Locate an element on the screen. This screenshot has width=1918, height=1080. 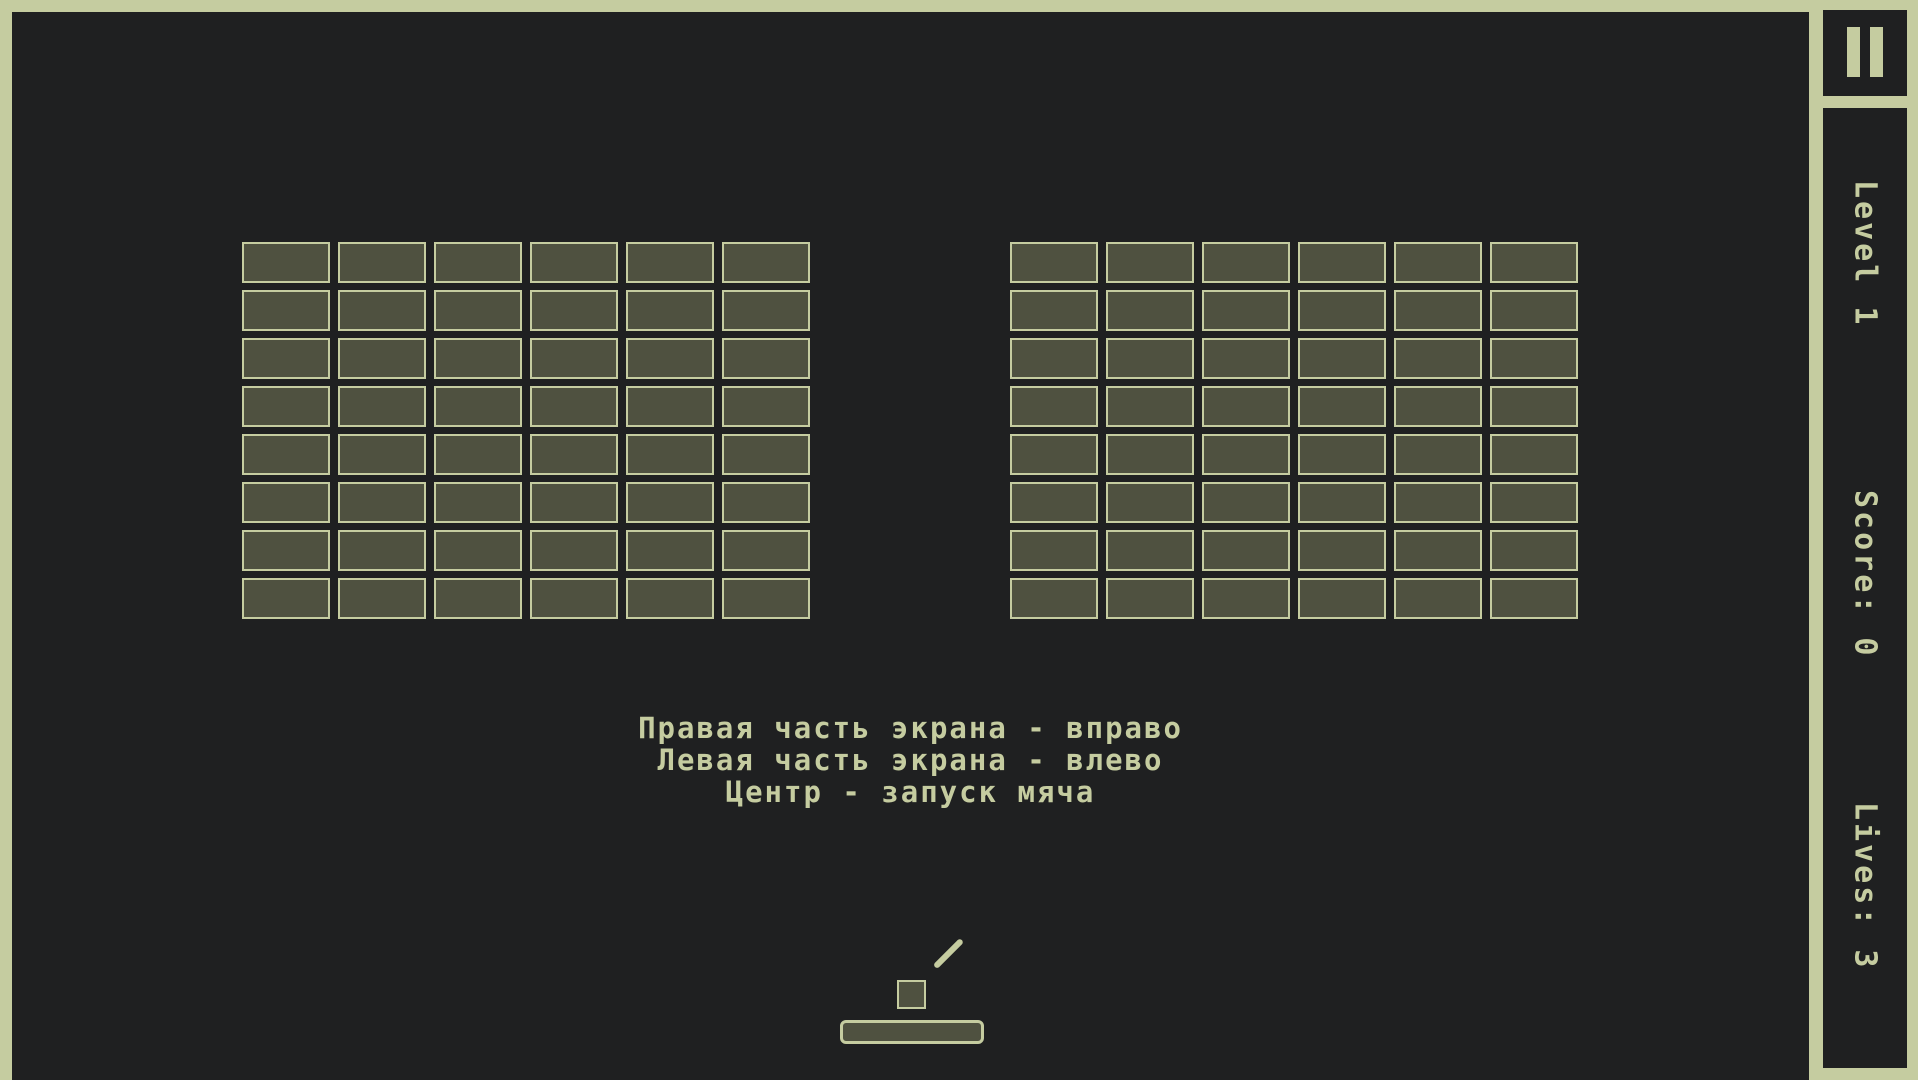
paddle is located at coordinates (912, 1032).